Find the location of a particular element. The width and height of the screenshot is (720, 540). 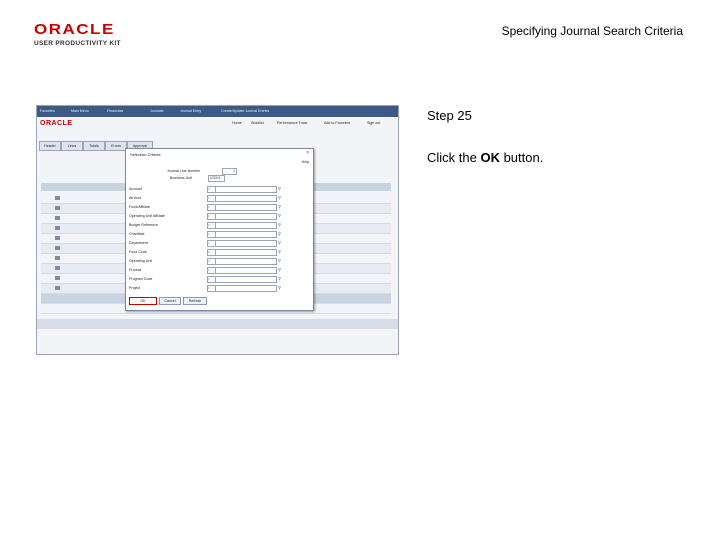

criteria-label: Program Code is located at coordinates (141, 279).